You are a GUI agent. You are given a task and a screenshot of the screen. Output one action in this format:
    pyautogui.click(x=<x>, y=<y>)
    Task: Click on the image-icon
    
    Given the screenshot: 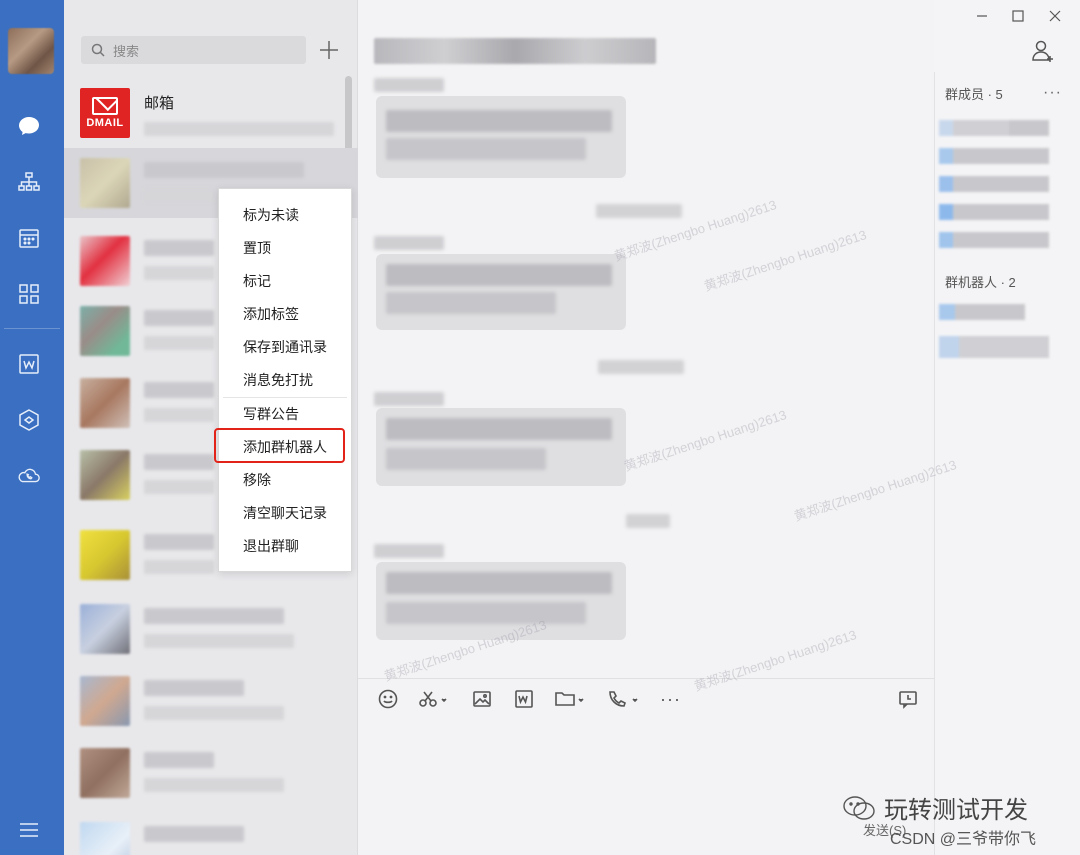 What is the action you would take?
    pyautogui.click(x=482, y=699)
    